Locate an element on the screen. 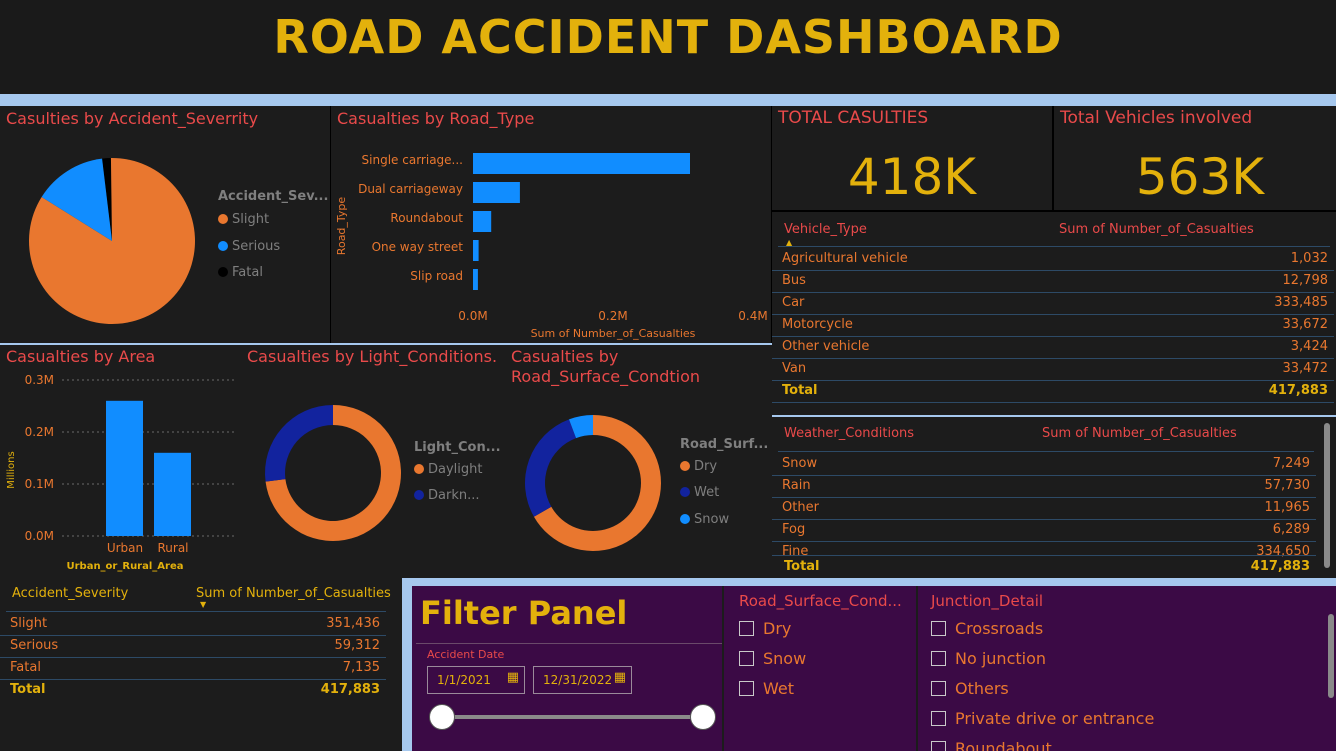  category-label: Rural is located at coordinates (172, 548).